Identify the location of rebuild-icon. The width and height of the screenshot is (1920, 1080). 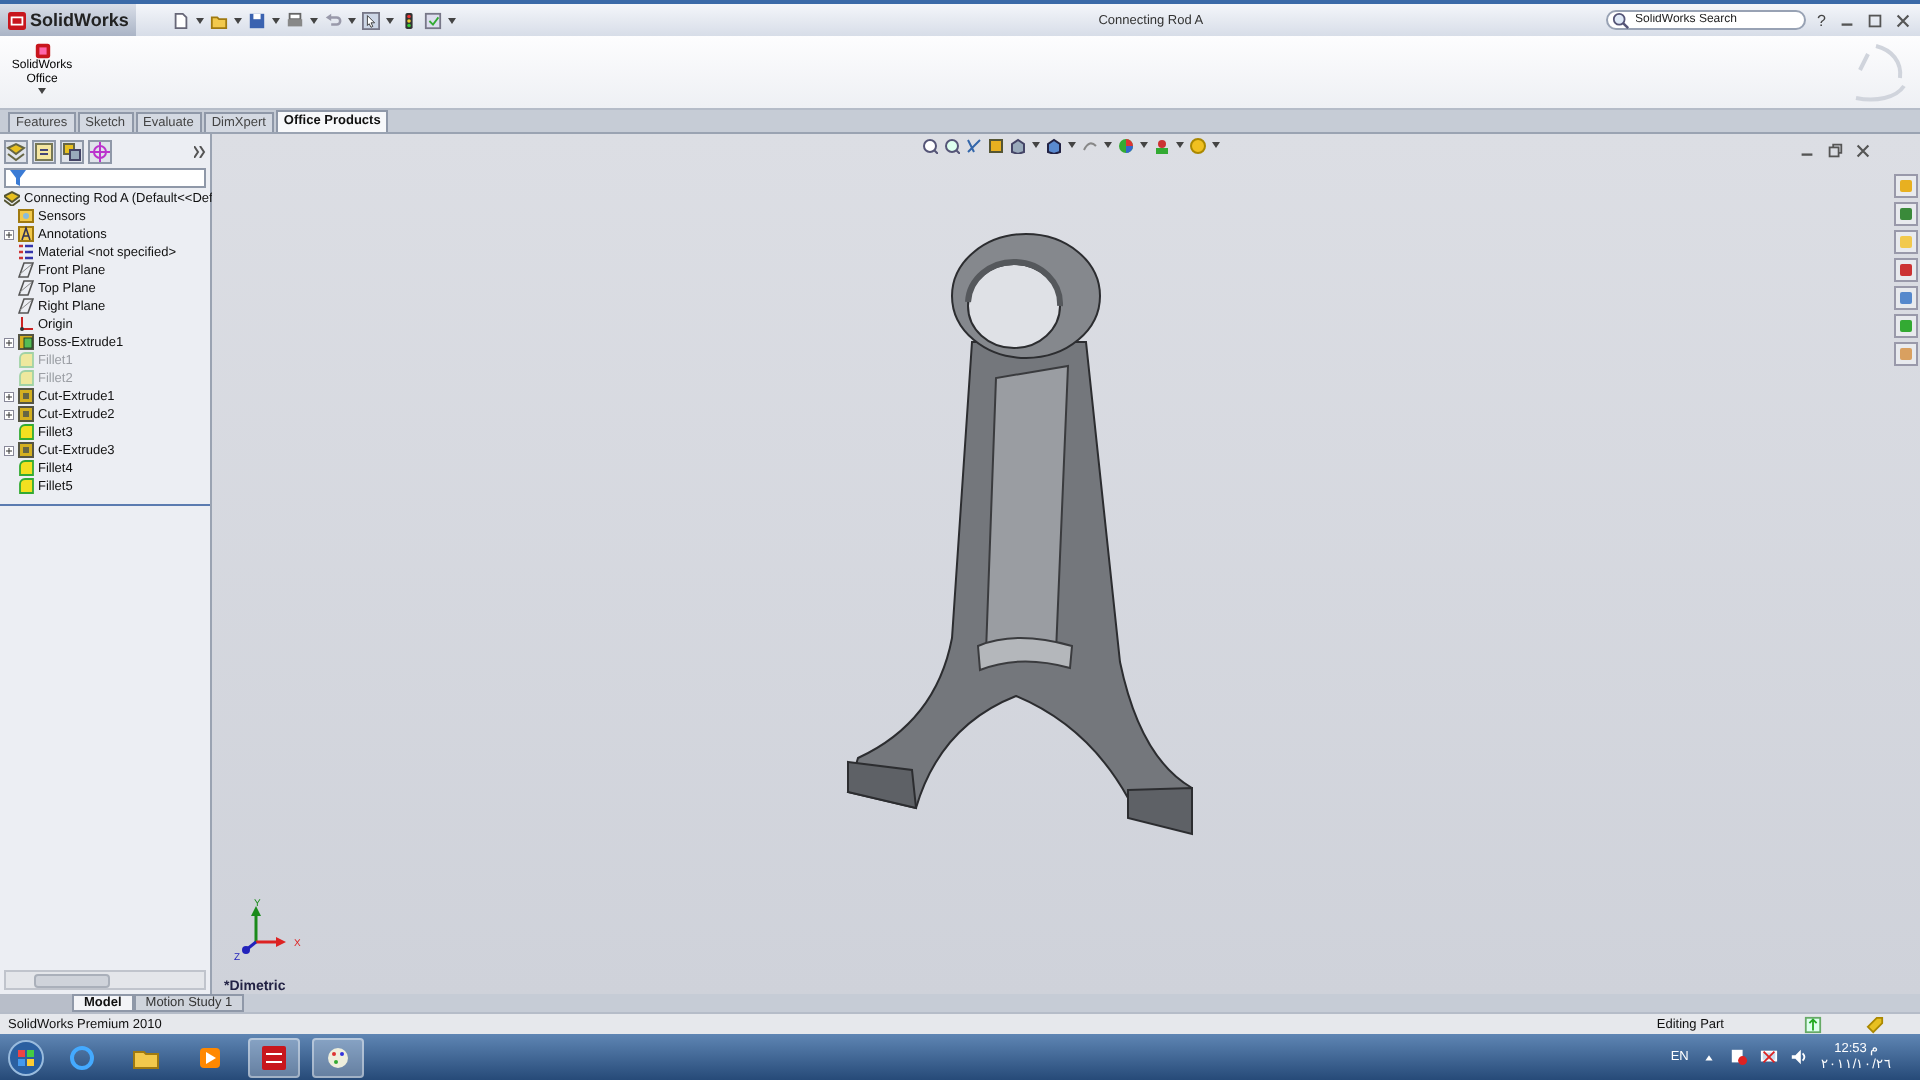
(1813, 1024).